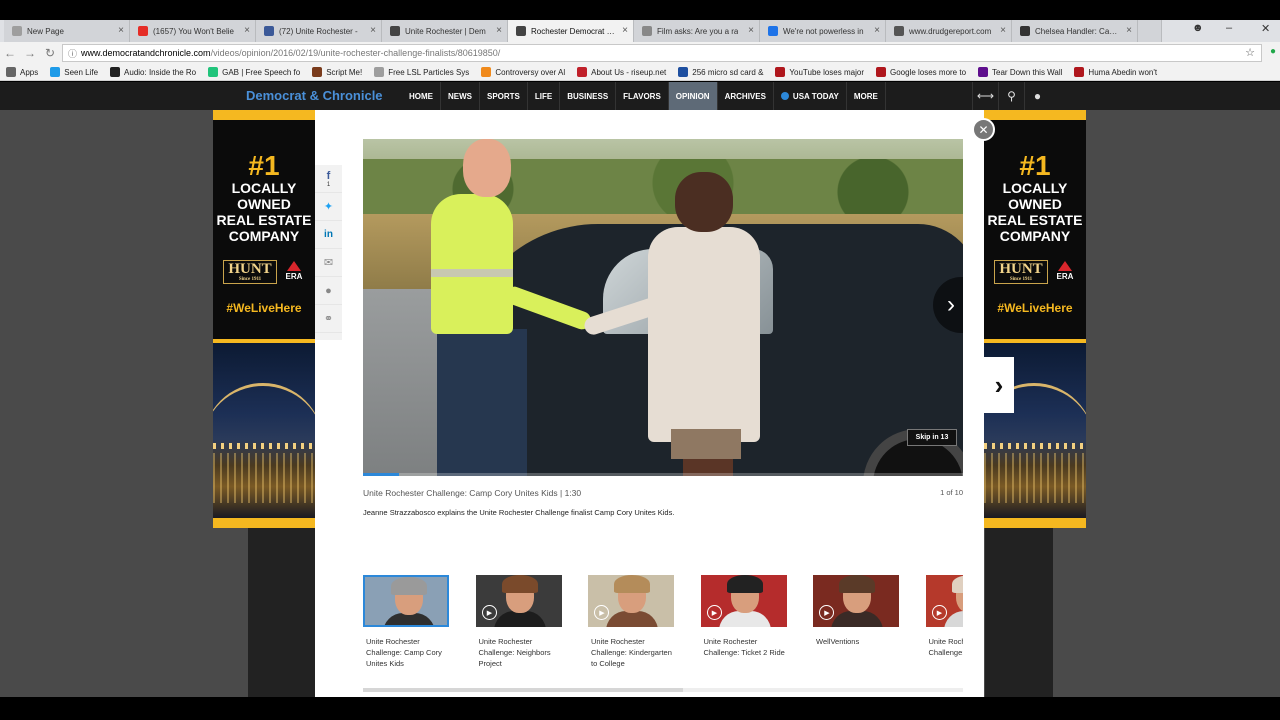  What do you see at coordinates (810, 96) in the screenshot?
I see `nav-item-usa-today: USA TODAY` at bounding box center [810, 96].